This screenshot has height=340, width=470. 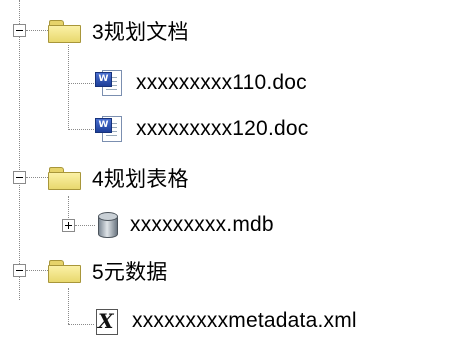 What do you see at coordinates (244, 320) in the screenshot?
I see `tree-node-label: xxxxxxxxxmetadata.xml` at bounding box center [244, 320].